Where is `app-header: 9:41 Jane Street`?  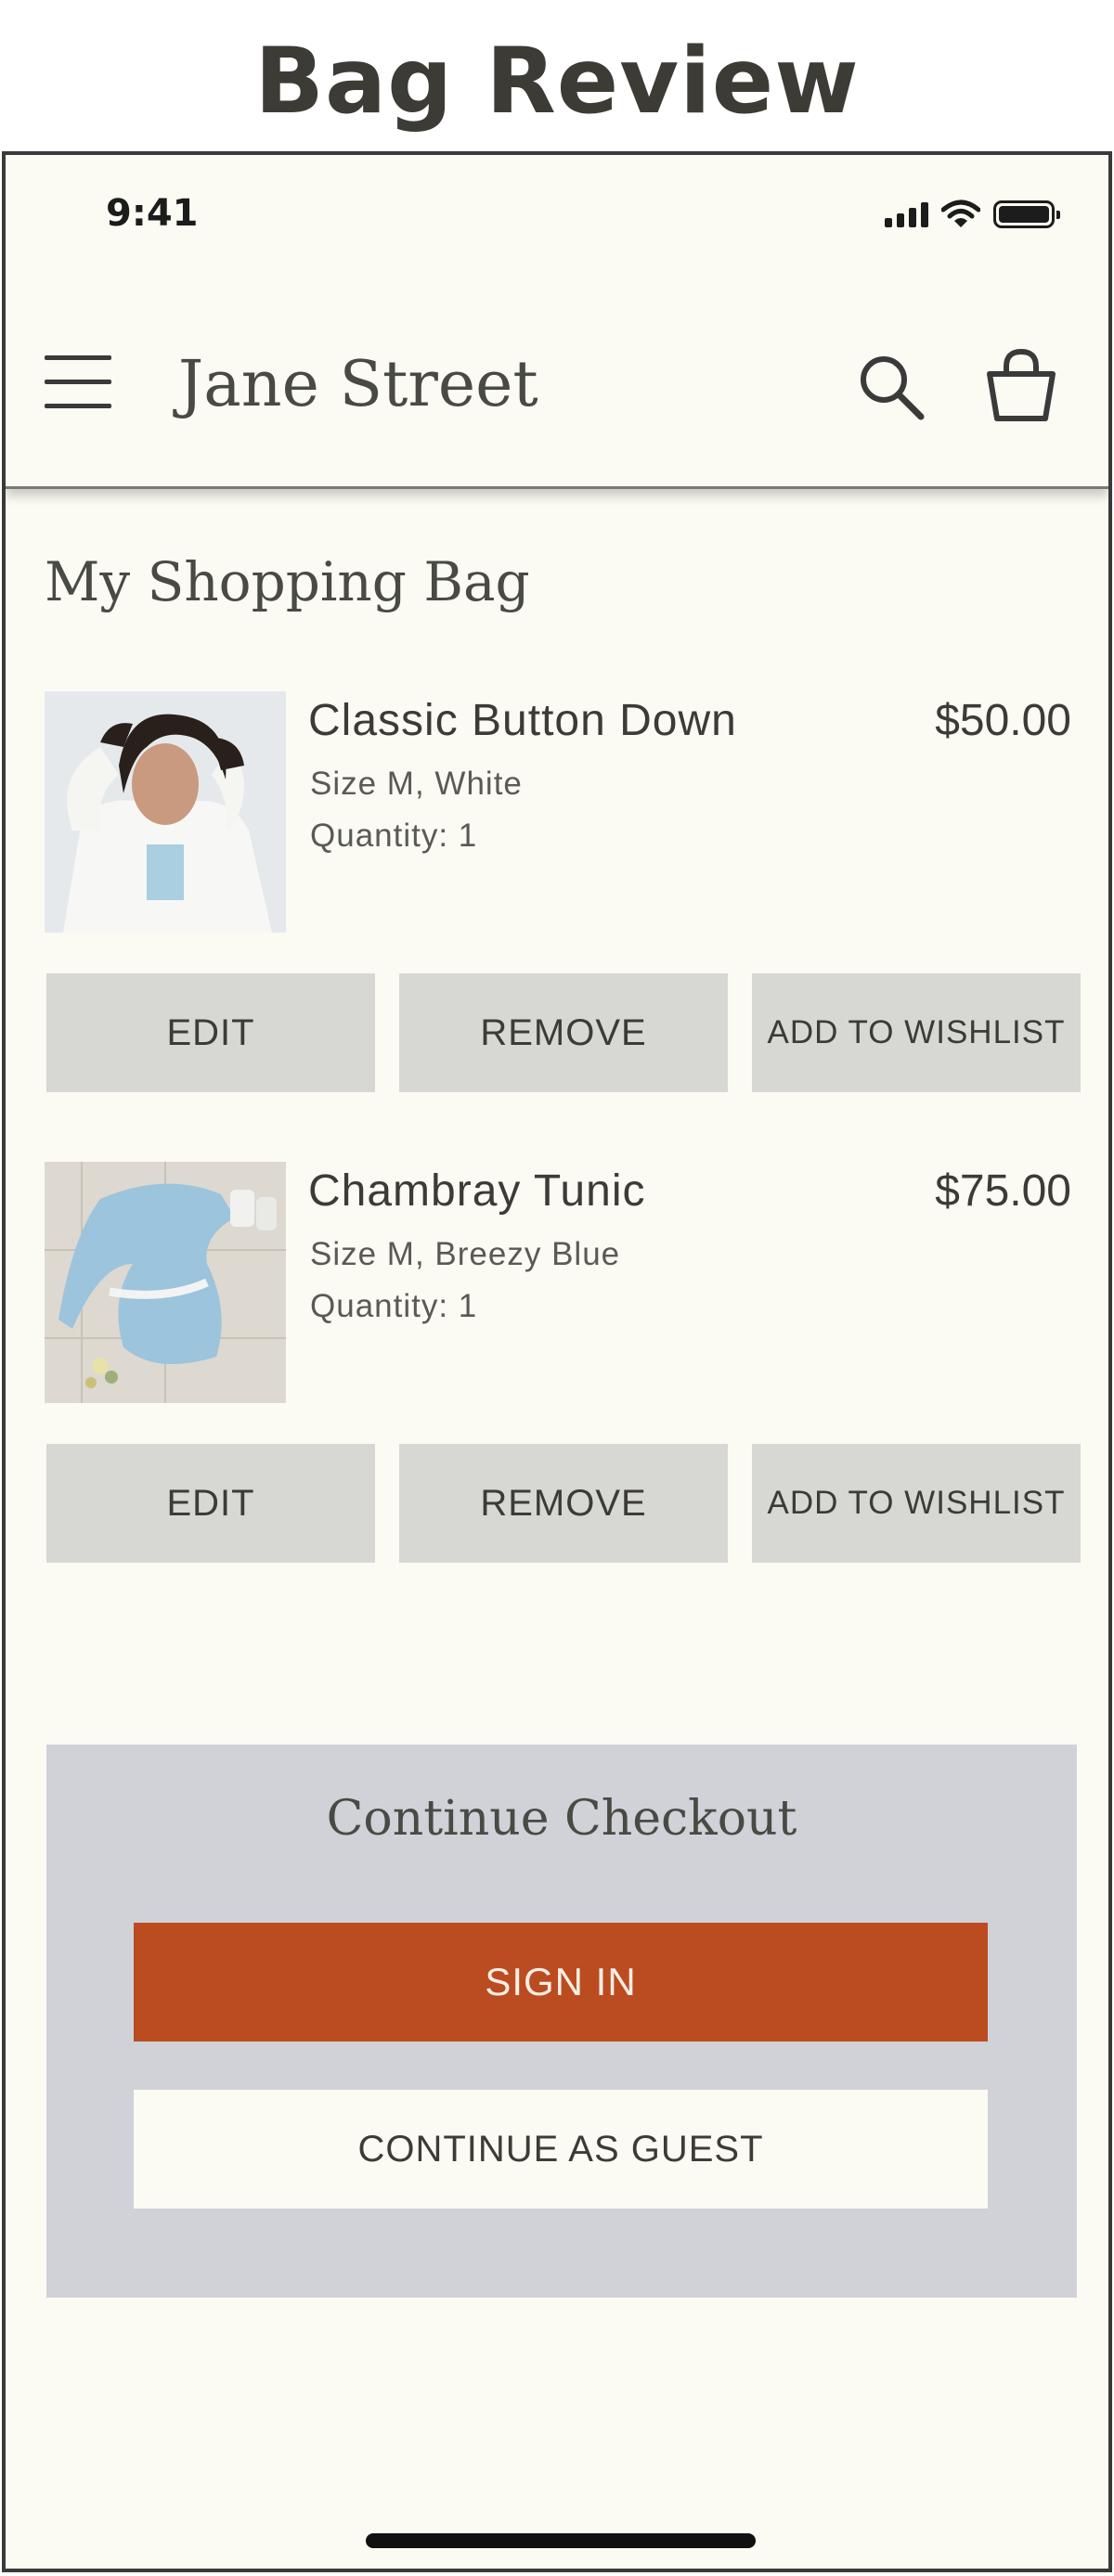 app-header: 9:41 Jane Street is located at coordinates (557, 322).